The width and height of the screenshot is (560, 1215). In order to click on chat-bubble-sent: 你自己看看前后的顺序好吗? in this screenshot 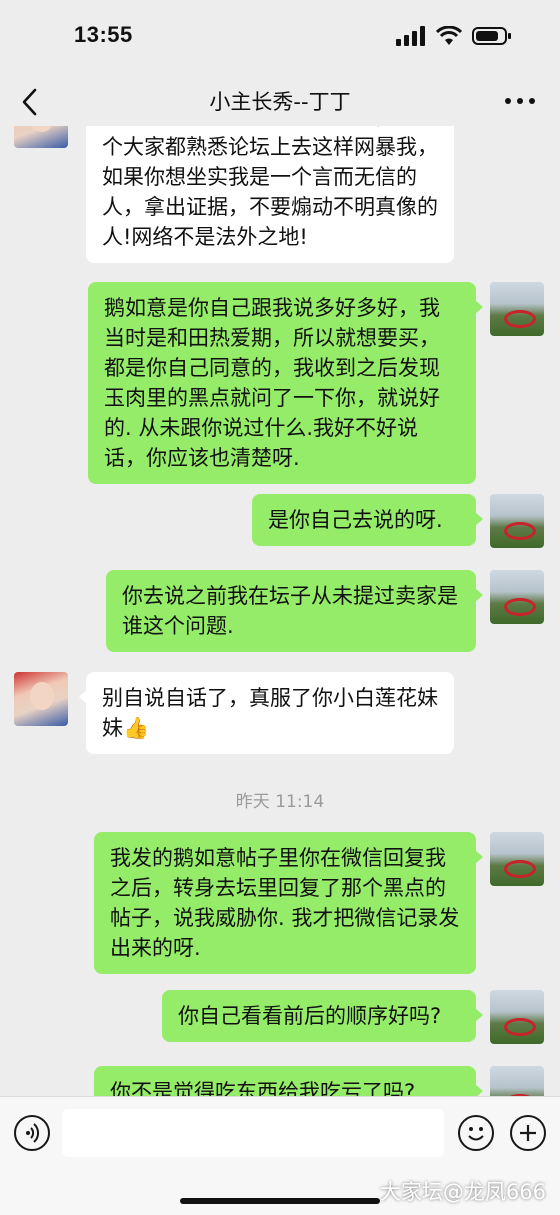, I will do `click(322, 1016)`.